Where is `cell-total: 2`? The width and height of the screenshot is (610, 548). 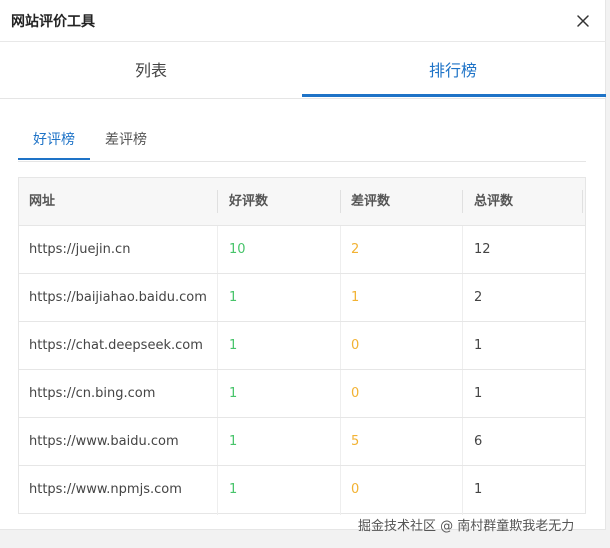
cell-total: 2 is located at coordinates (478, 297).